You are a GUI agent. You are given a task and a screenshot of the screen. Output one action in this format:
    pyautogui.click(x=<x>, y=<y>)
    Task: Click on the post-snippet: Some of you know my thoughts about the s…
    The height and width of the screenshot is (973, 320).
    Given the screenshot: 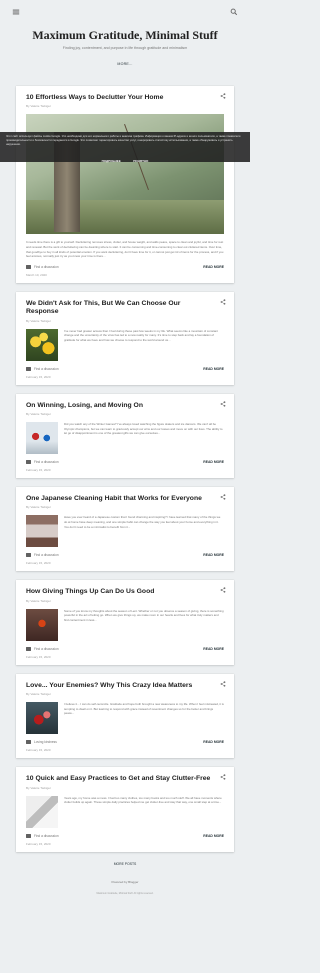 What is the action you would take?
    pyautogui.click(x=144, y=615)
    